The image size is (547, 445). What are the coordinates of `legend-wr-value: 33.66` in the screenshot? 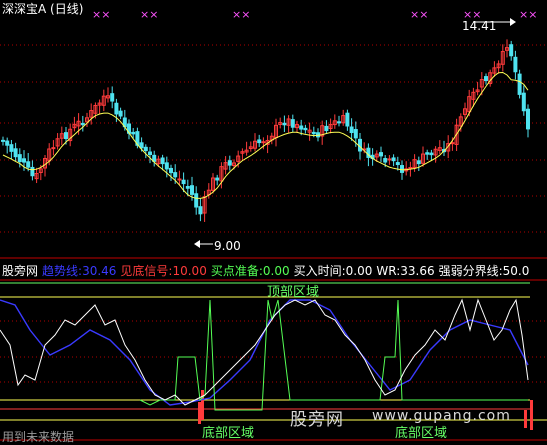 It's located at (417, 271).